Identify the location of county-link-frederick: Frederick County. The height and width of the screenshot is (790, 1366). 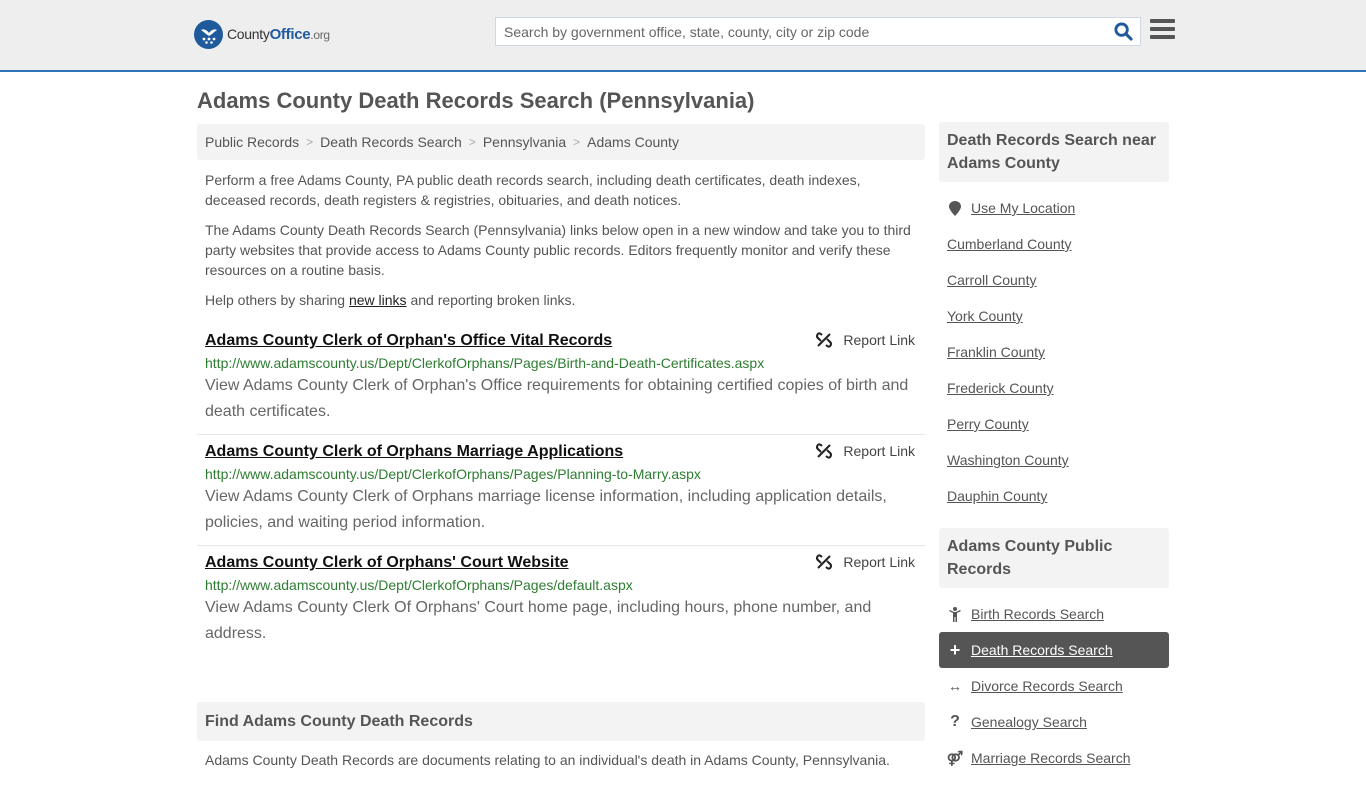
(1000, 388).